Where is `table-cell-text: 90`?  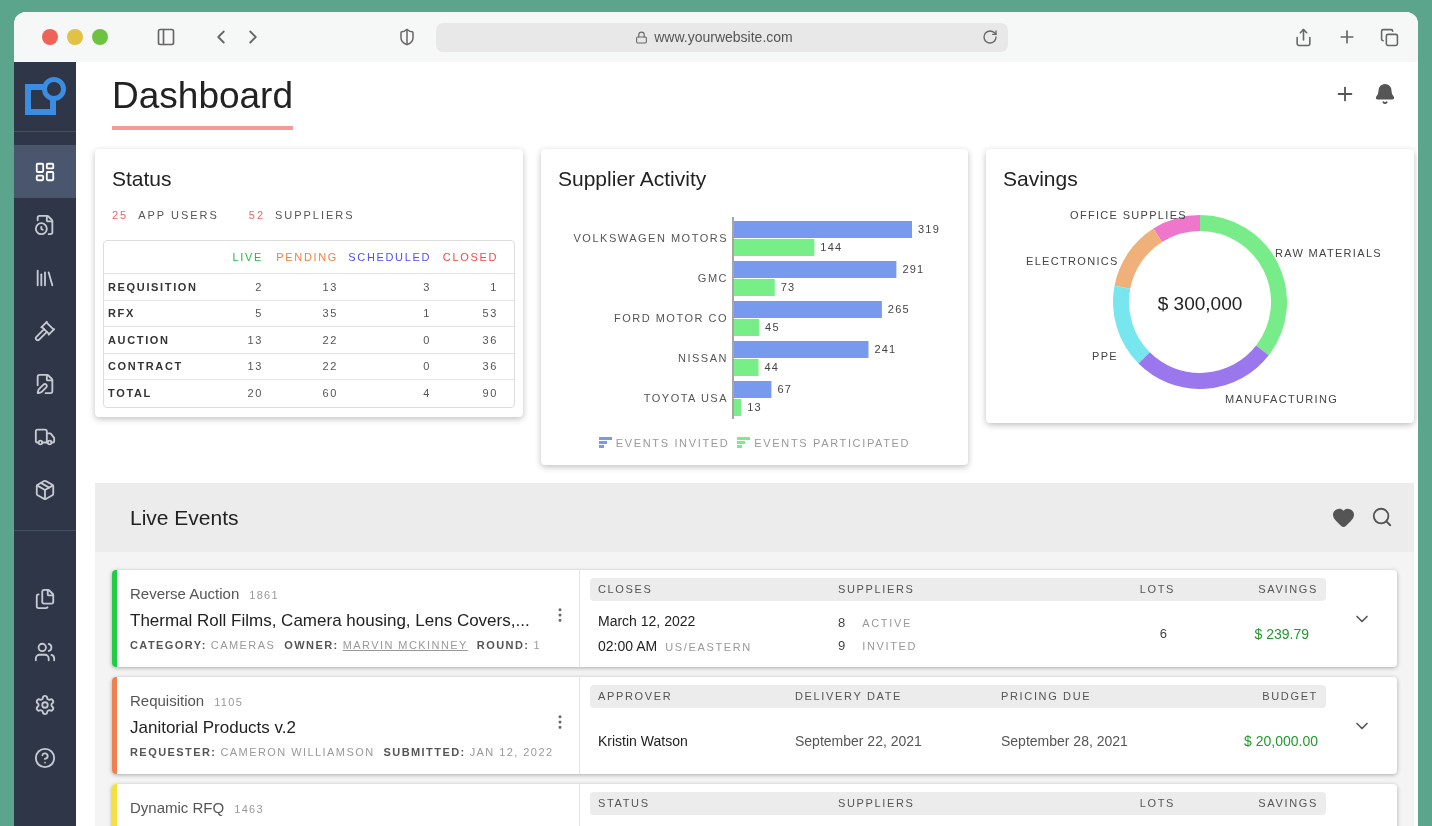 table-cell-text: 90 is located at coordinates (489, 393).